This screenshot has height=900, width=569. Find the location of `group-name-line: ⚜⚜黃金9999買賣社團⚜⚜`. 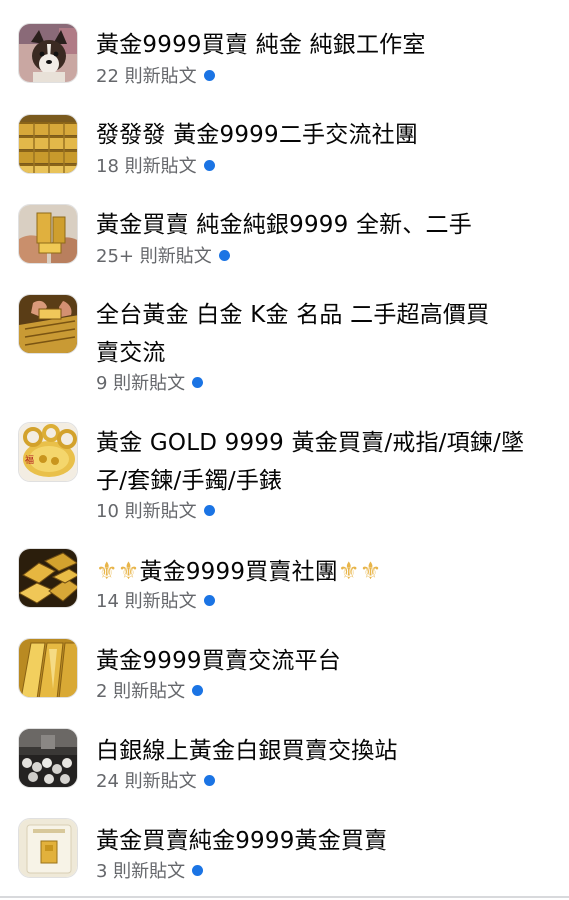

group-name-line: ⚜⚜黃金9999買賣社團⚜⚜ is located at coordinates (326, 571).